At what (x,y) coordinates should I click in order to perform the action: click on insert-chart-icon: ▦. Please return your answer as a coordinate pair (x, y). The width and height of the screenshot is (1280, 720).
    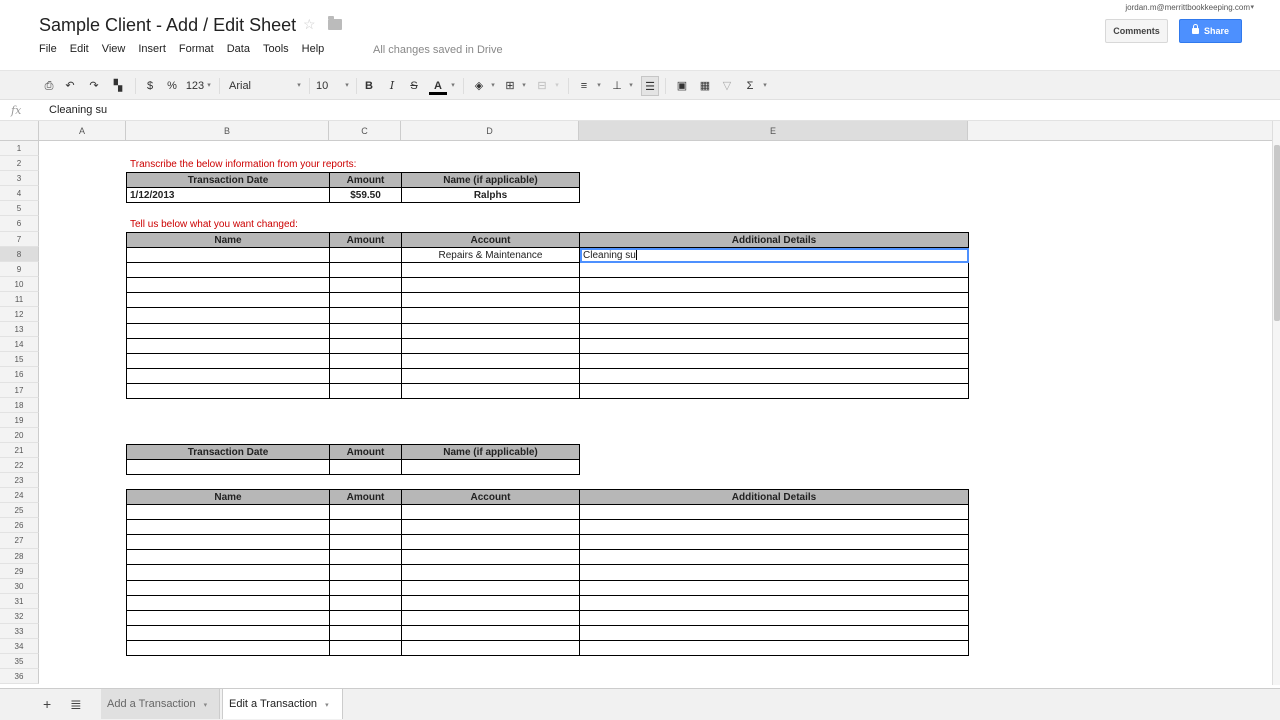
    Looking at the image, I should click on (705, 86).